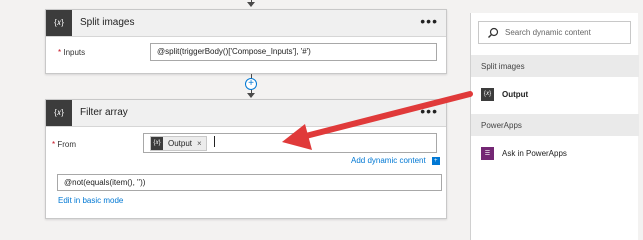 Image resolution: width=643 pixels, height=240 pixels. I want to click on annotation-arrow, so click(377, 120).